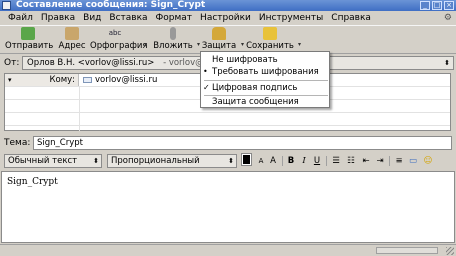 Image resolution: width=456 pixels, height=256 pixels. What do you see at coordinates (242, 143) in the screenshot?
I see `subject-input: Sign_Crypt` at bounding box center [242, 143].